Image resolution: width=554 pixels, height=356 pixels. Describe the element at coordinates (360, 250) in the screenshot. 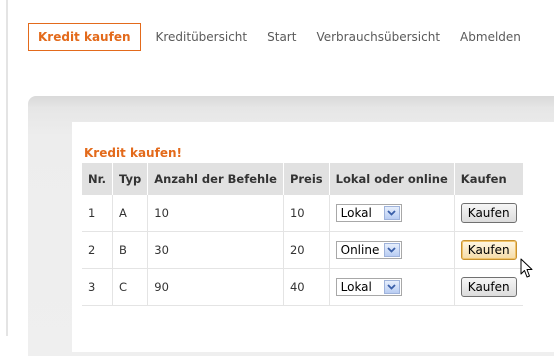

I see `mode-select-value: Online` at that location.